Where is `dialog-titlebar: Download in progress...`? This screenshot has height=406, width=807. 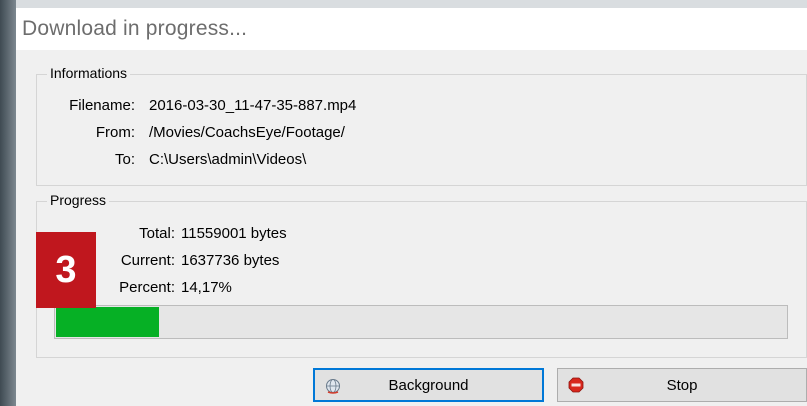
dialog-titlebar: Download in progress... is located at coordinates (411, 29).